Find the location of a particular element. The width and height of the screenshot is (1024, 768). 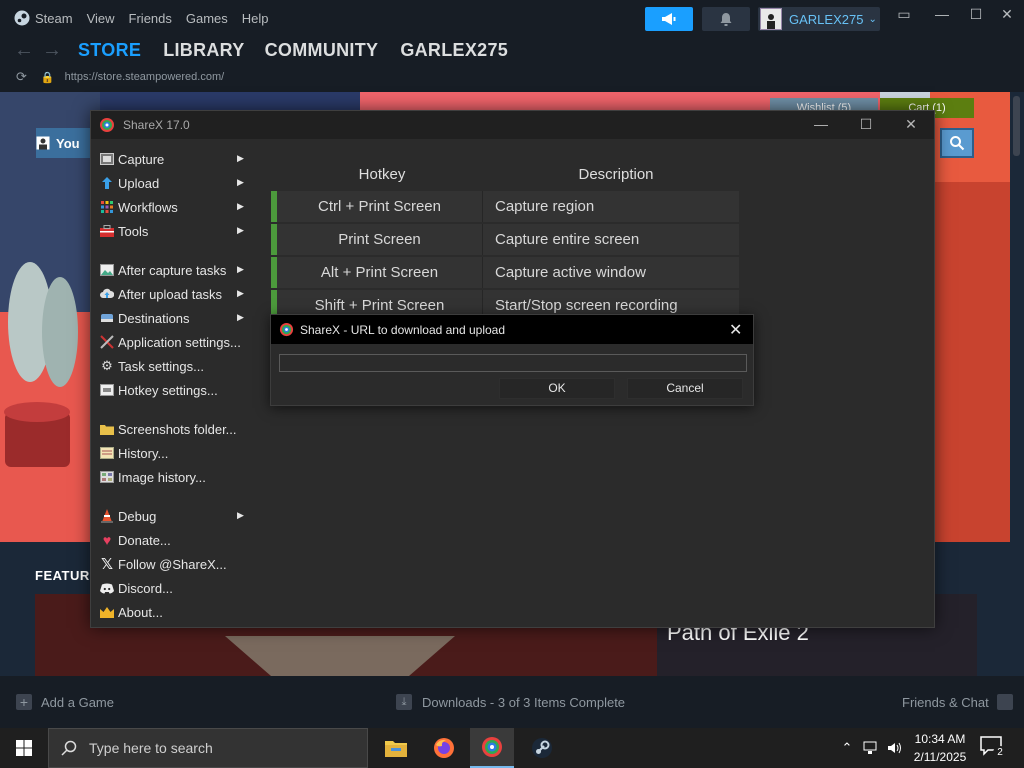

megaphone-icon is located at coordinates (669, 19).